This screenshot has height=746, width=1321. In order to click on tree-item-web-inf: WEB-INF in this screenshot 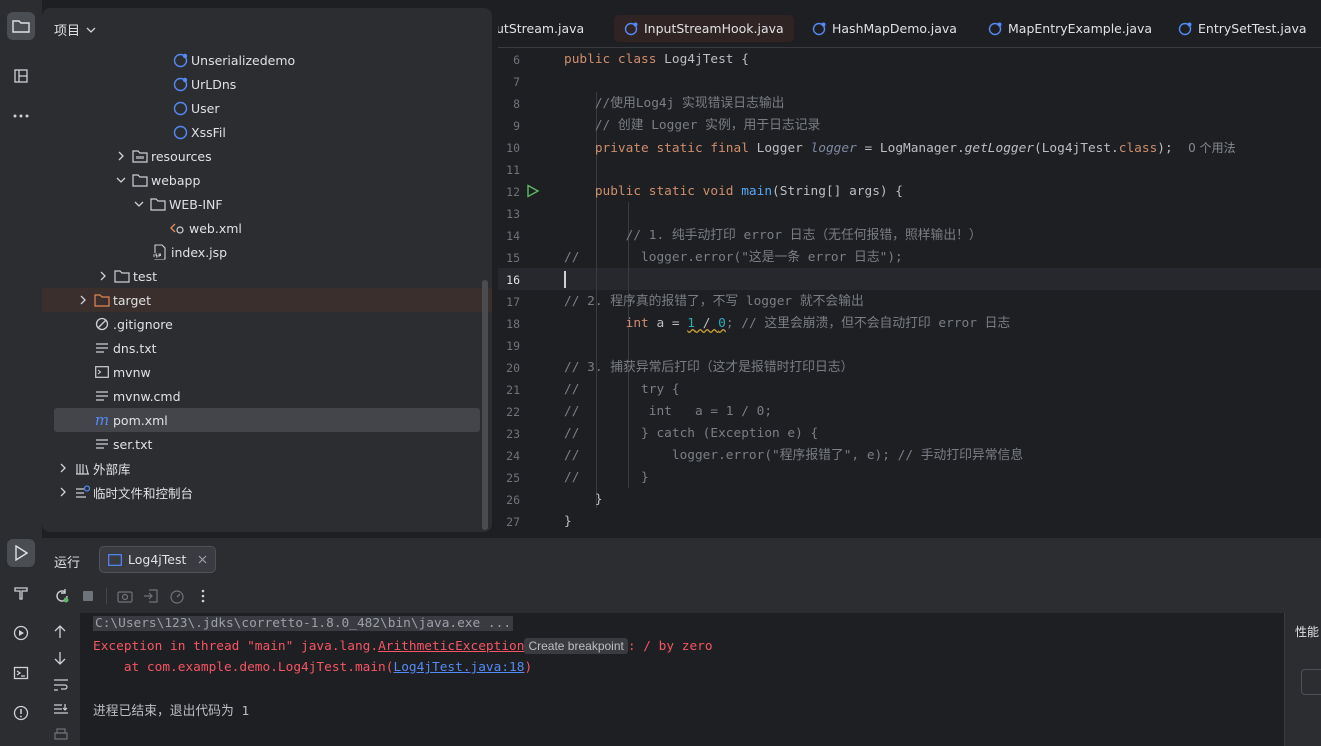, I will do `click(261, 204)`.